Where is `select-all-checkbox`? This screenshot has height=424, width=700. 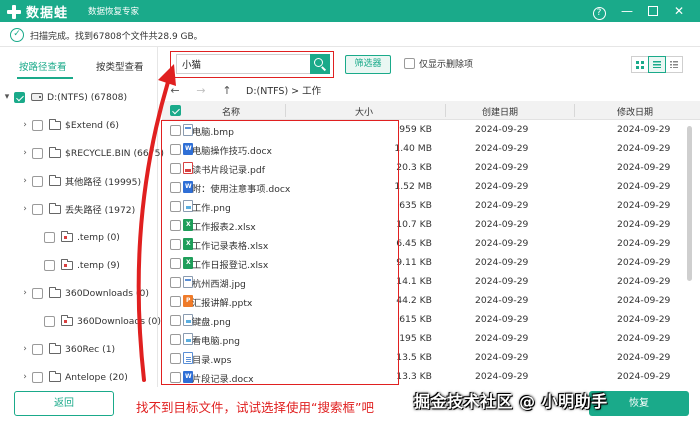
select-all-checkbox is located at coordinates (175, 110).